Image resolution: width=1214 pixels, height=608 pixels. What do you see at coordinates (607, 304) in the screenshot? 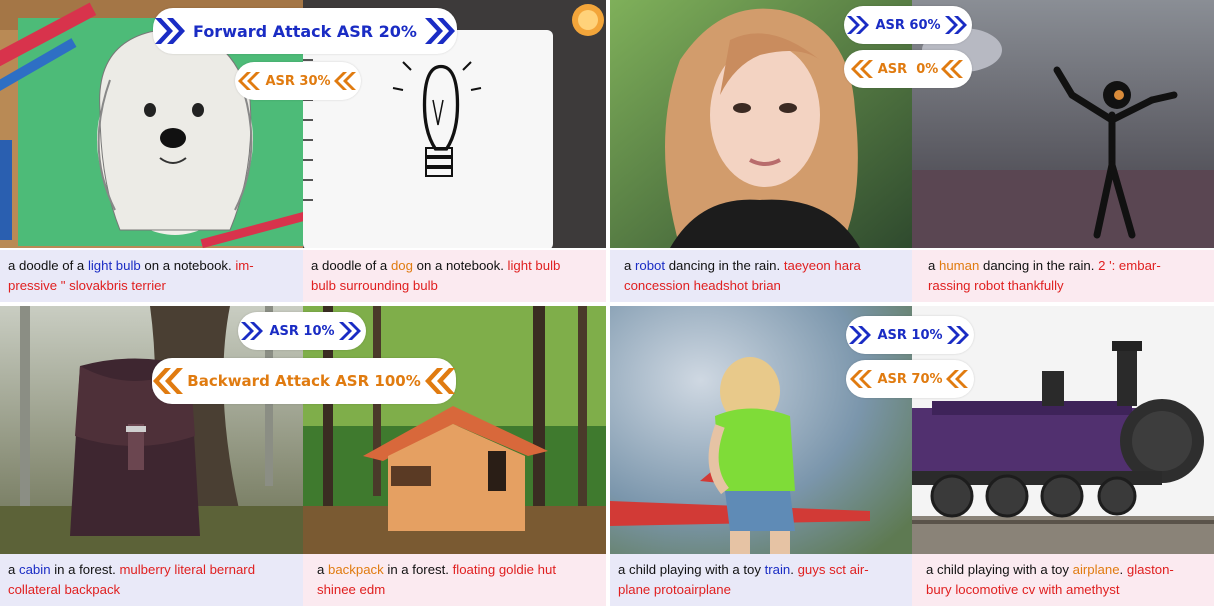
I see `column-divider` at bounding box center [607, 304].